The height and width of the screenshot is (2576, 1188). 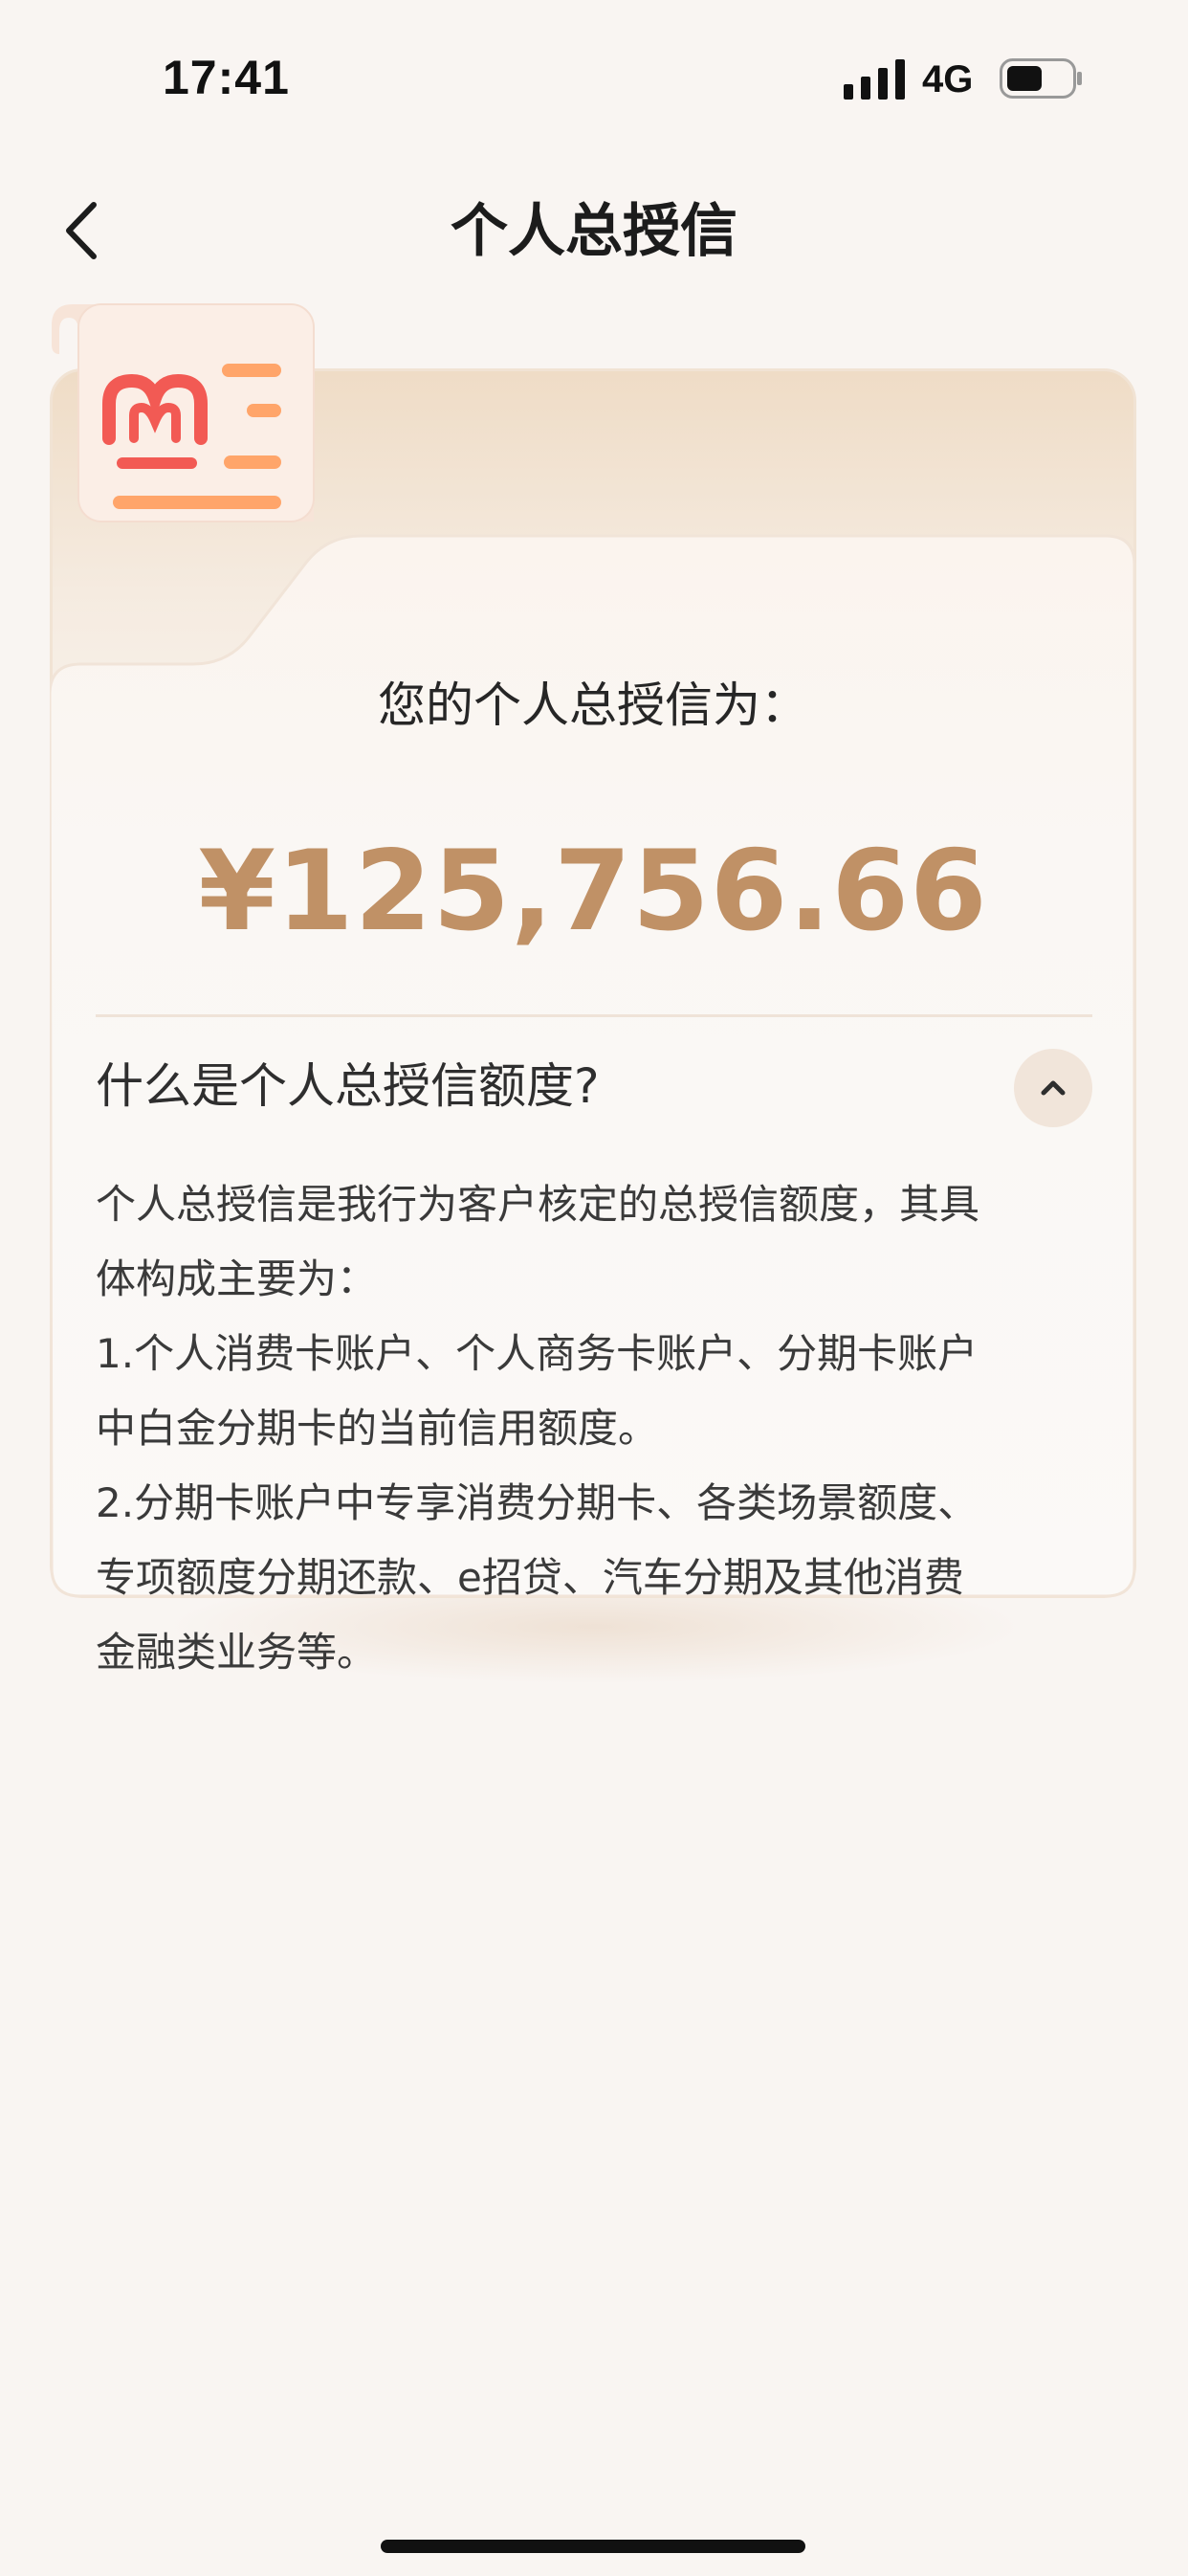 What do you see at coordinates (948, 79) in the screenshot?
I see `network-type: 4G` at bounding box center [948, 79].